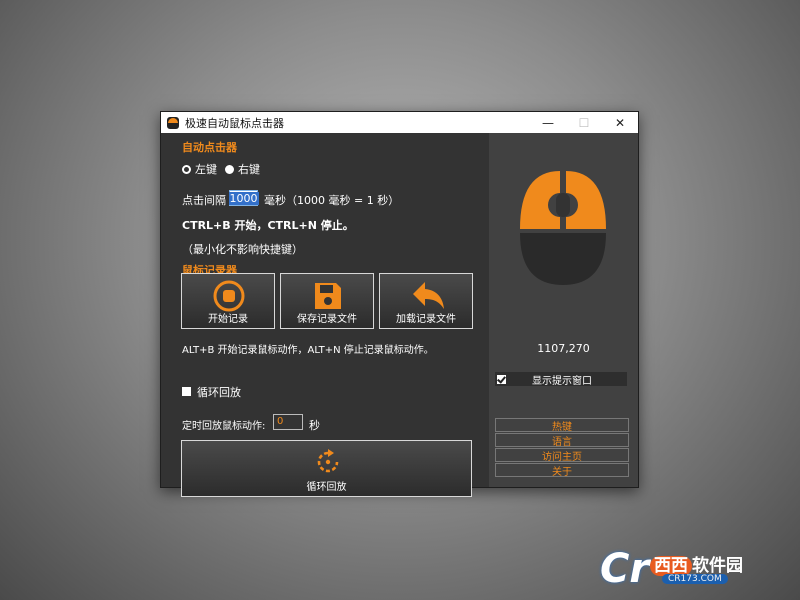 This screenshot has height=600, width=800. I want to click on loop-replay-button: 循环回放, so click(326, 468).